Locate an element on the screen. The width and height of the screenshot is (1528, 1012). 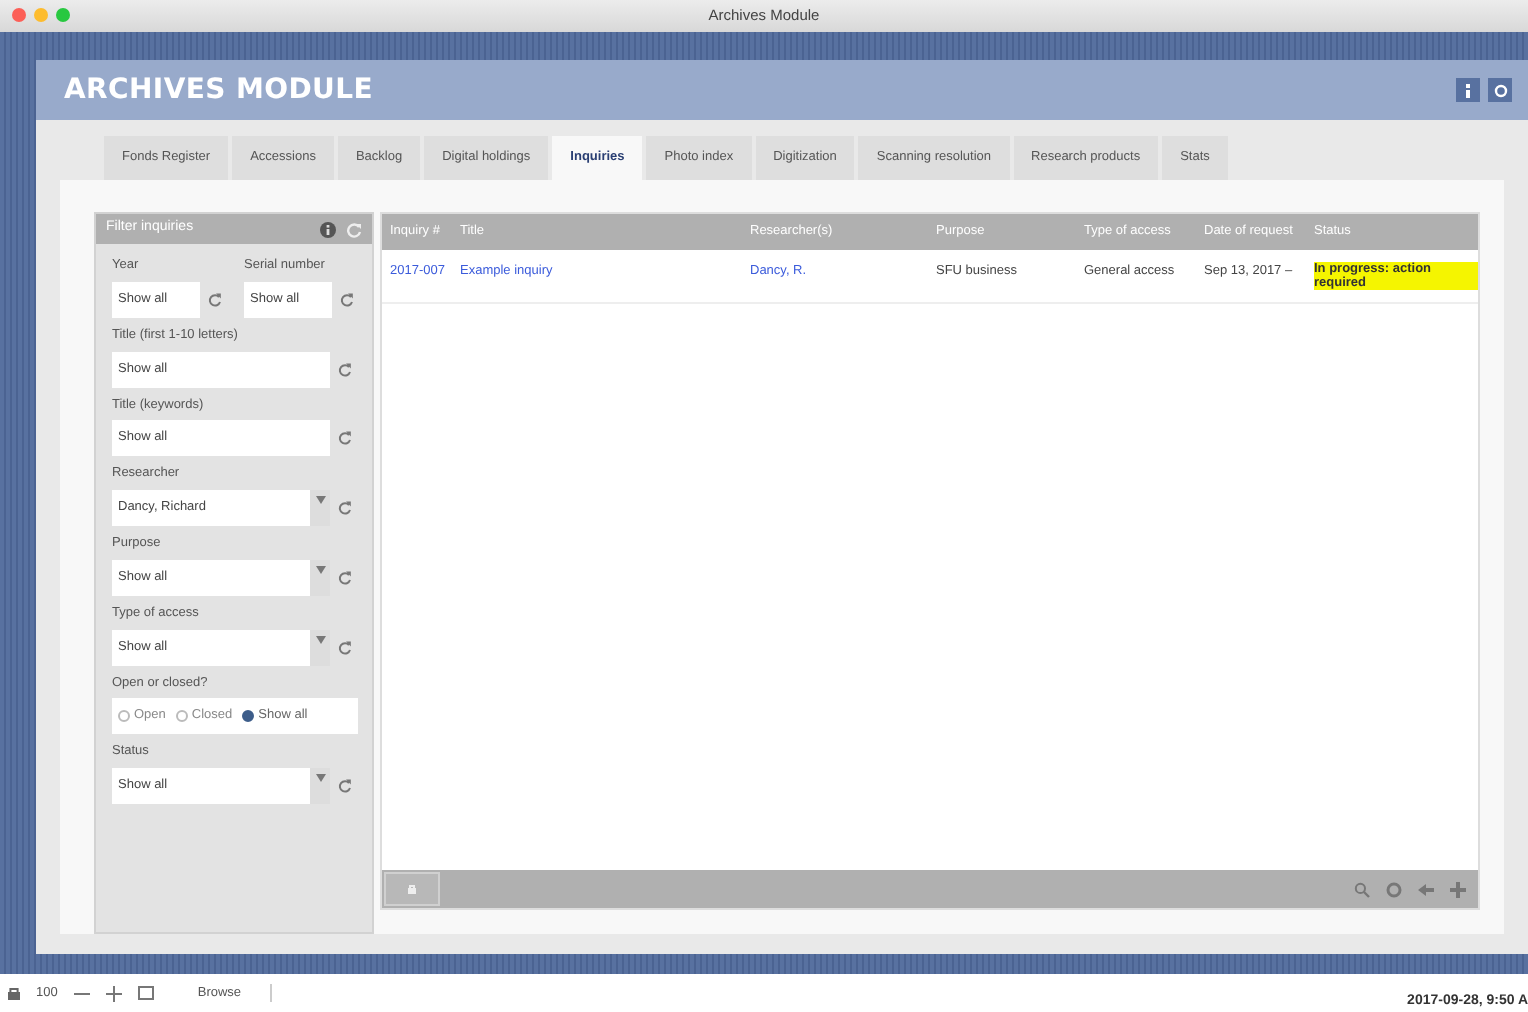
left-arrow-icon is located at coordinates (1426, 889).